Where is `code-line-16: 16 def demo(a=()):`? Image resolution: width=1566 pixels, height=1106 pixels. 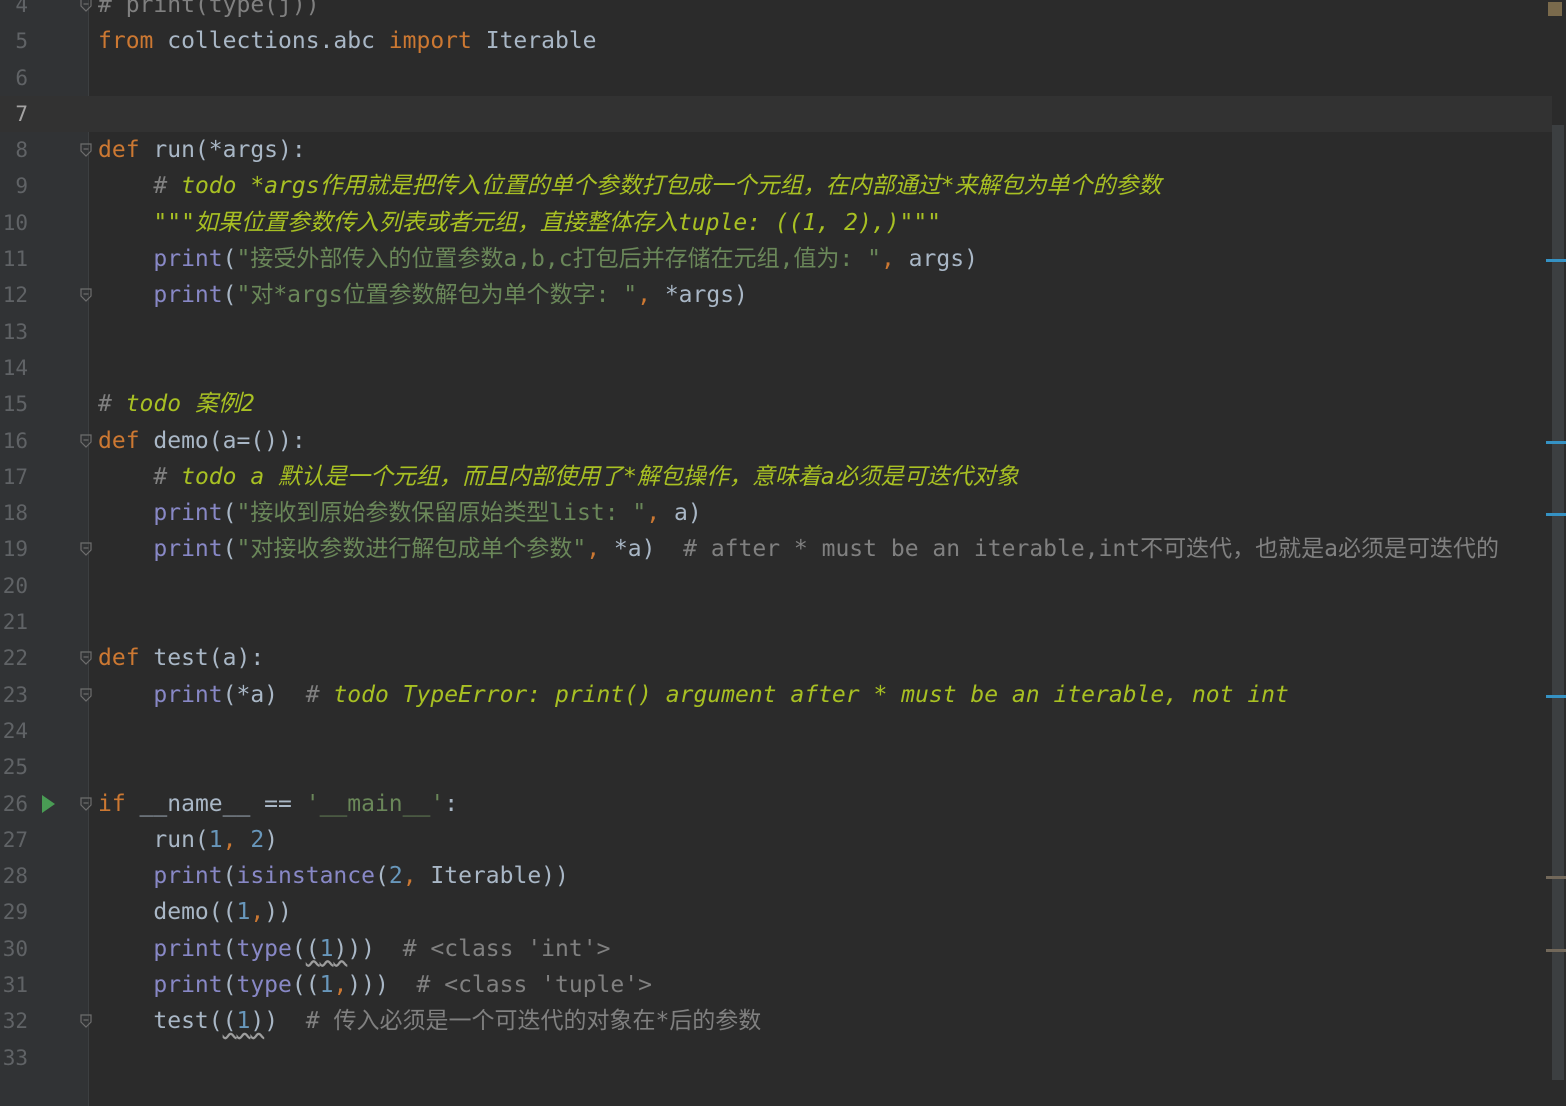 code-line-16: 16 def demo(a=()): is located at coordinates (776, 441).